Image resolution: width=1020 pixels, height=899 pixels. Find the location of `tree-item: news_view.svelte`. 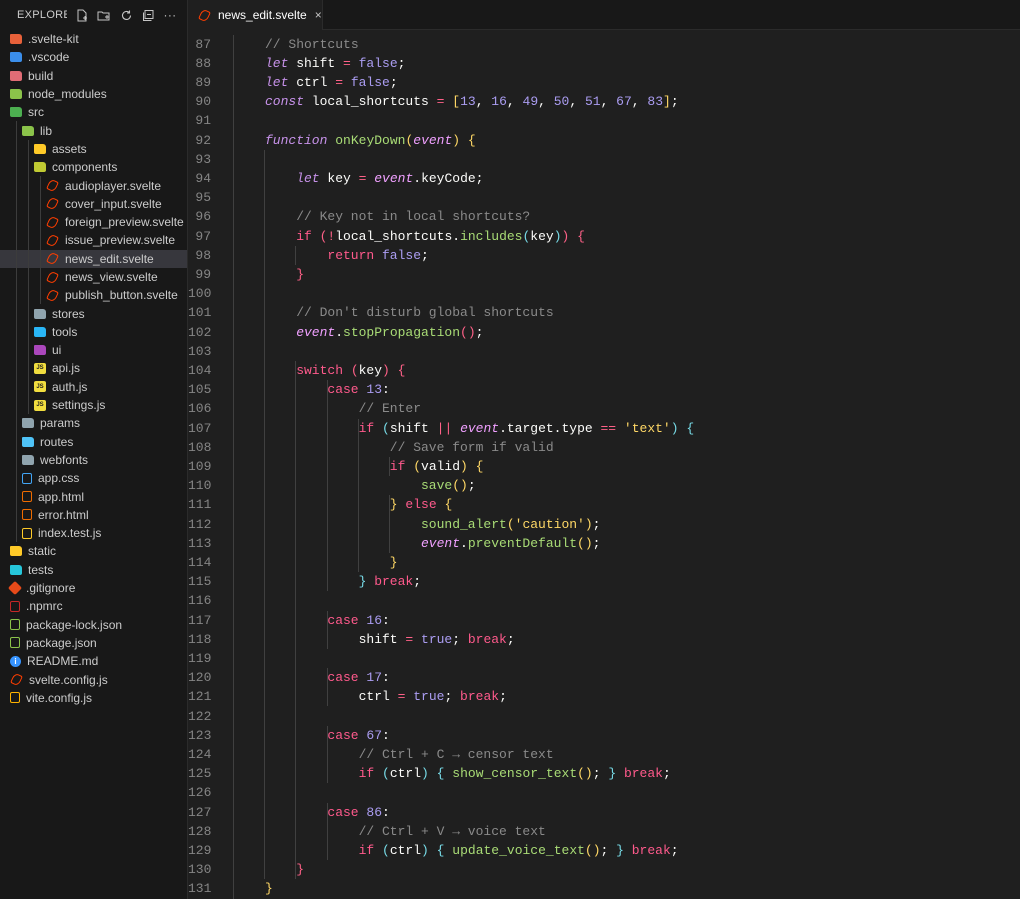

tree-item: news_view.svelte is located at coordinates (93, 277).